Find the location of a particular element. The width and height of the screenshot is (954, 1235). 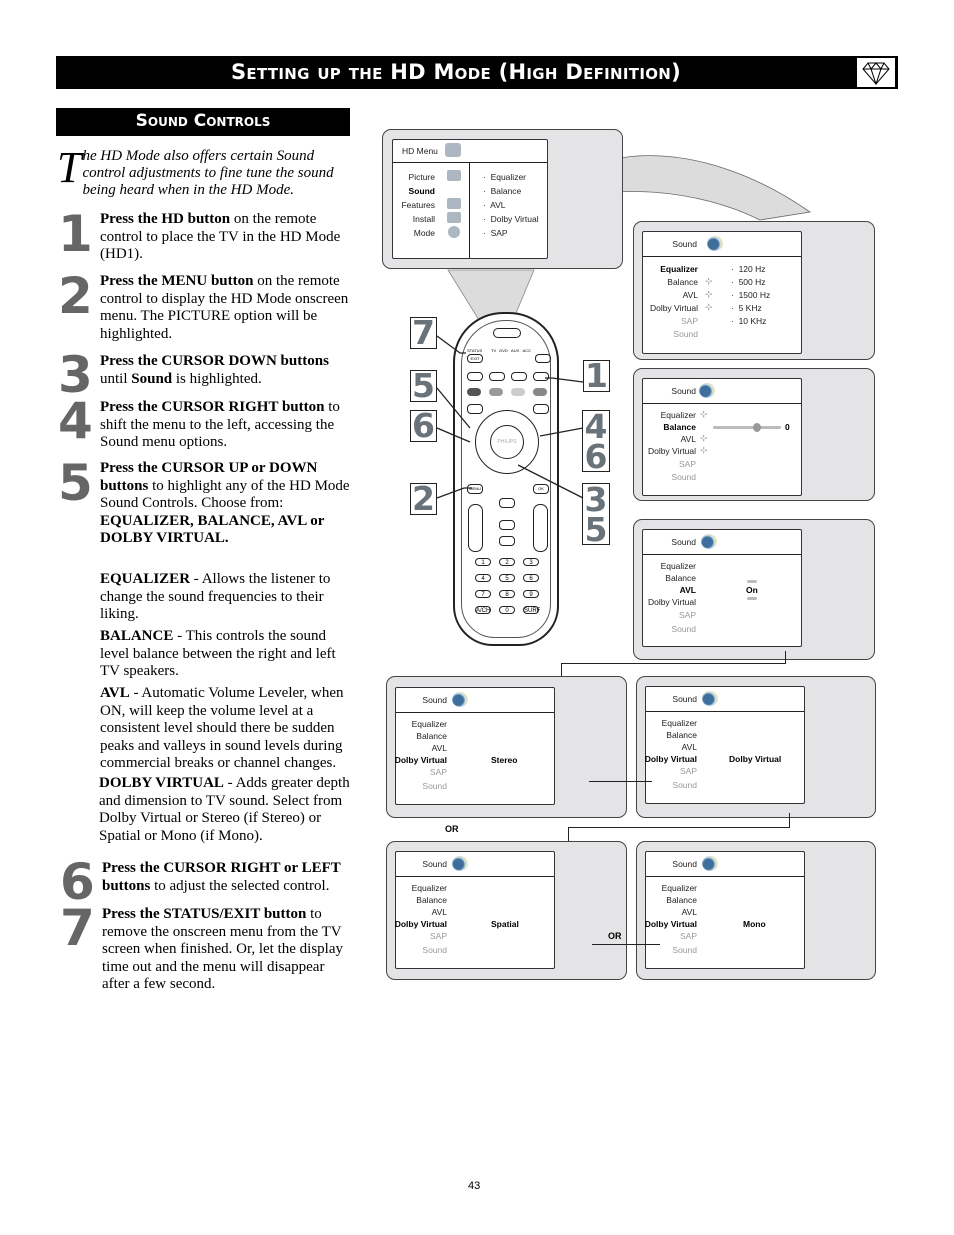

picture-button is located at coordinates (507, 541).